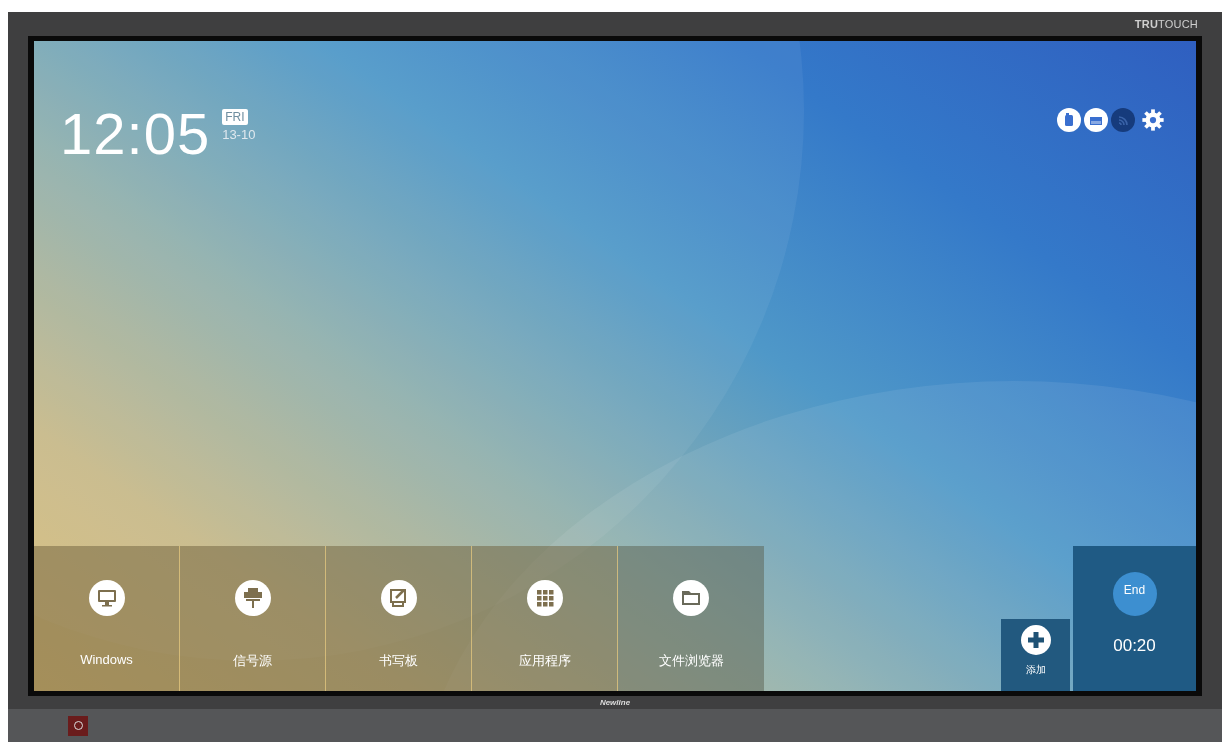 This screenshot has height=742, width=1230. Describe the element at coordinates (1096, 120) in the screenshot. I see `ethernet-icon` at that location.